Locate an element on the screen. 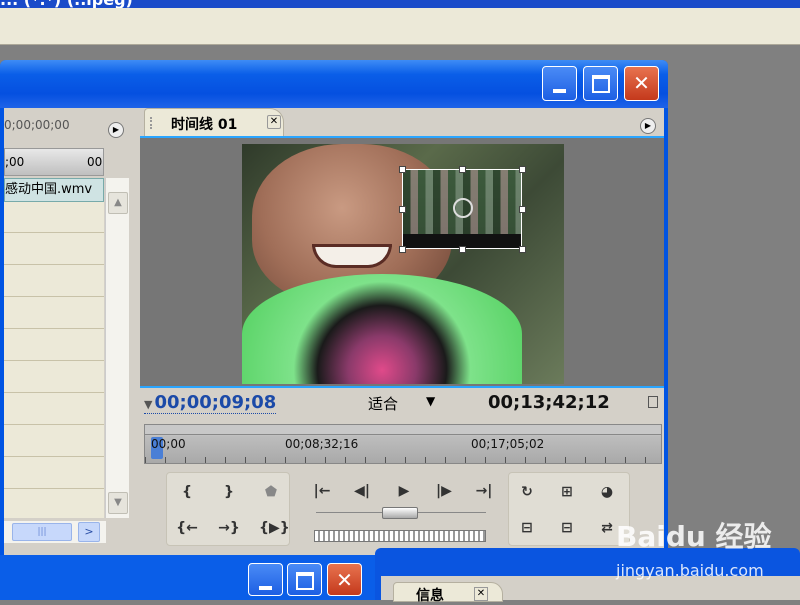 The width and height of the screenshot is (800, 605). left-panel-timecode: 0;00;00;00 is located at coordinates (37, 125).